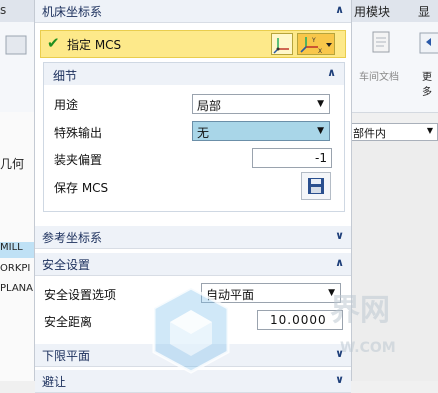 The width and height of the screenshot is (438, 393). What do you see at coordinates (360, 310) in the screenshot?
I see `watermark-text: 界网` at bounding box center [360, 310].